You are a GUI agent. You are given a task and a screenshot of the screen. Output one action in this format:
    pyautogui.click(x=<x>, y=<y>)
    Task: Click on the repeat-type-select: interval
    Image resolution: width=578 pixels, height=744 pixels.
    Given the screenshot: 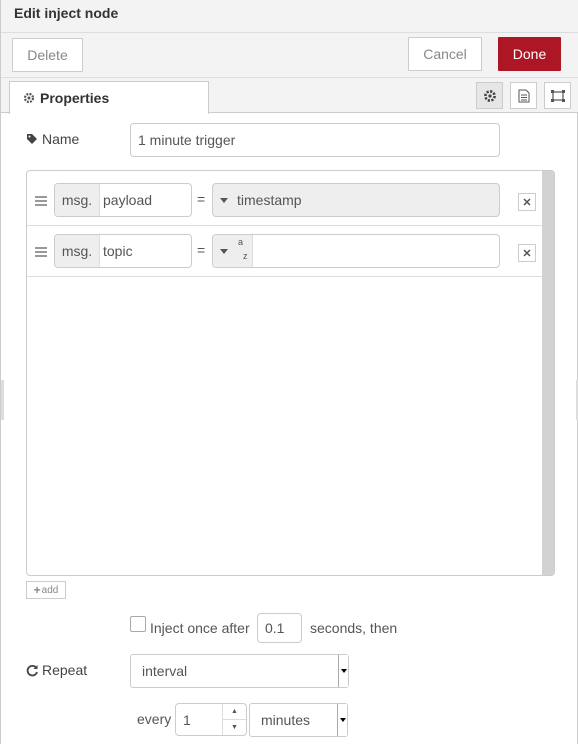 What is the action you would take?
    pyautogui.click(x=239, y=671)
    